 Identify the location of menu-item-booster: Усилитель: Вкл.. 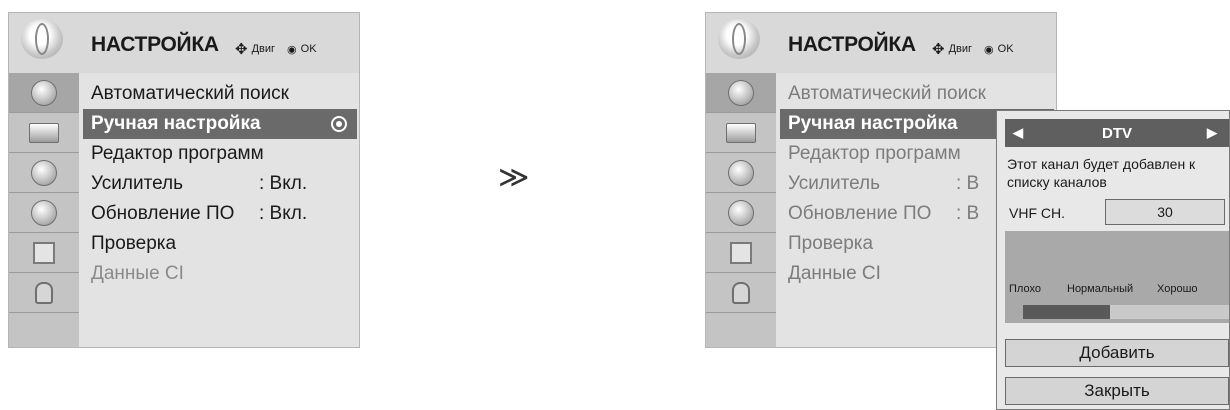
(220, 184).